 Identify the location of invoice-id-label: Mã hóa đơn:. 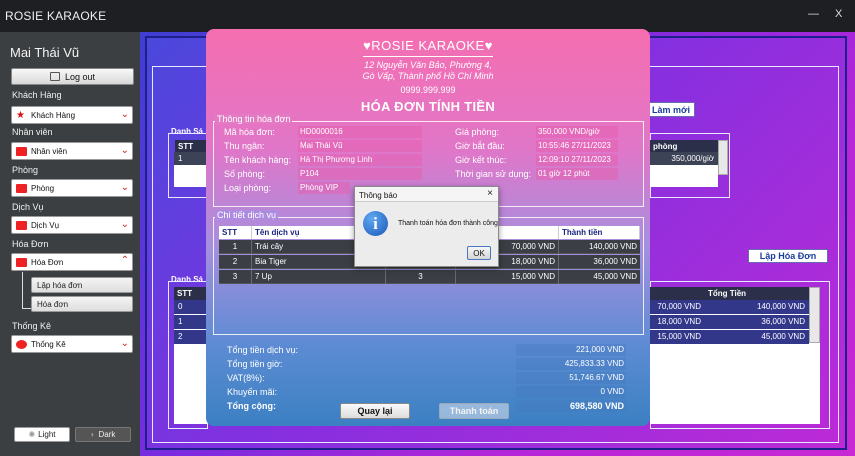
(249, 132).